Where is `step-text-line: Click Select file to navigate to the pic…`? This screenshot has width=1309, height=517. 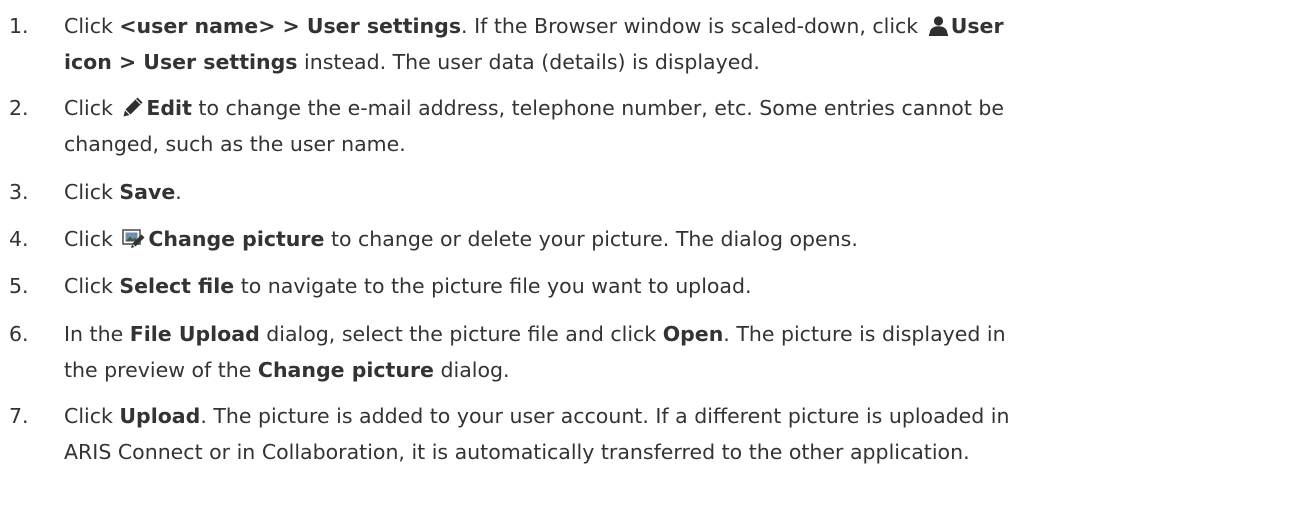
step-text-line: Click Select file to navigate to the pic… is located at coordinates (408, 286).